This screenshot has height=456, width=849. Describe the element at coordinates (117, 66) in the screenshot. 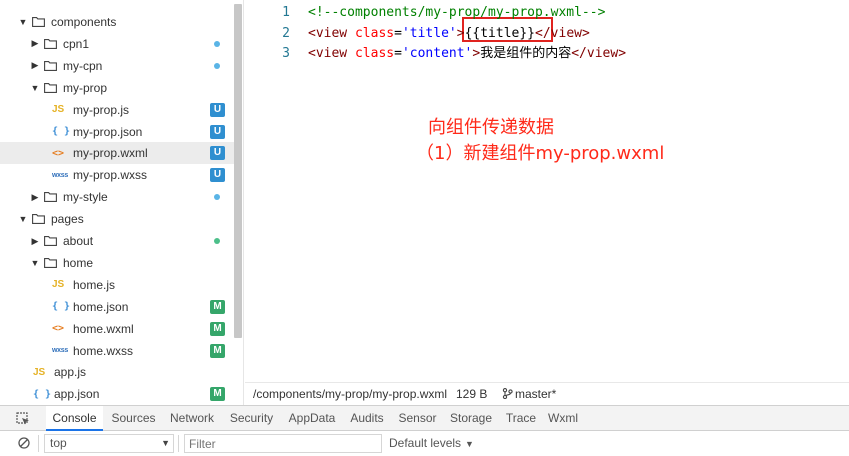

I see `tree-folder: ▶ my-cpn` at that location.